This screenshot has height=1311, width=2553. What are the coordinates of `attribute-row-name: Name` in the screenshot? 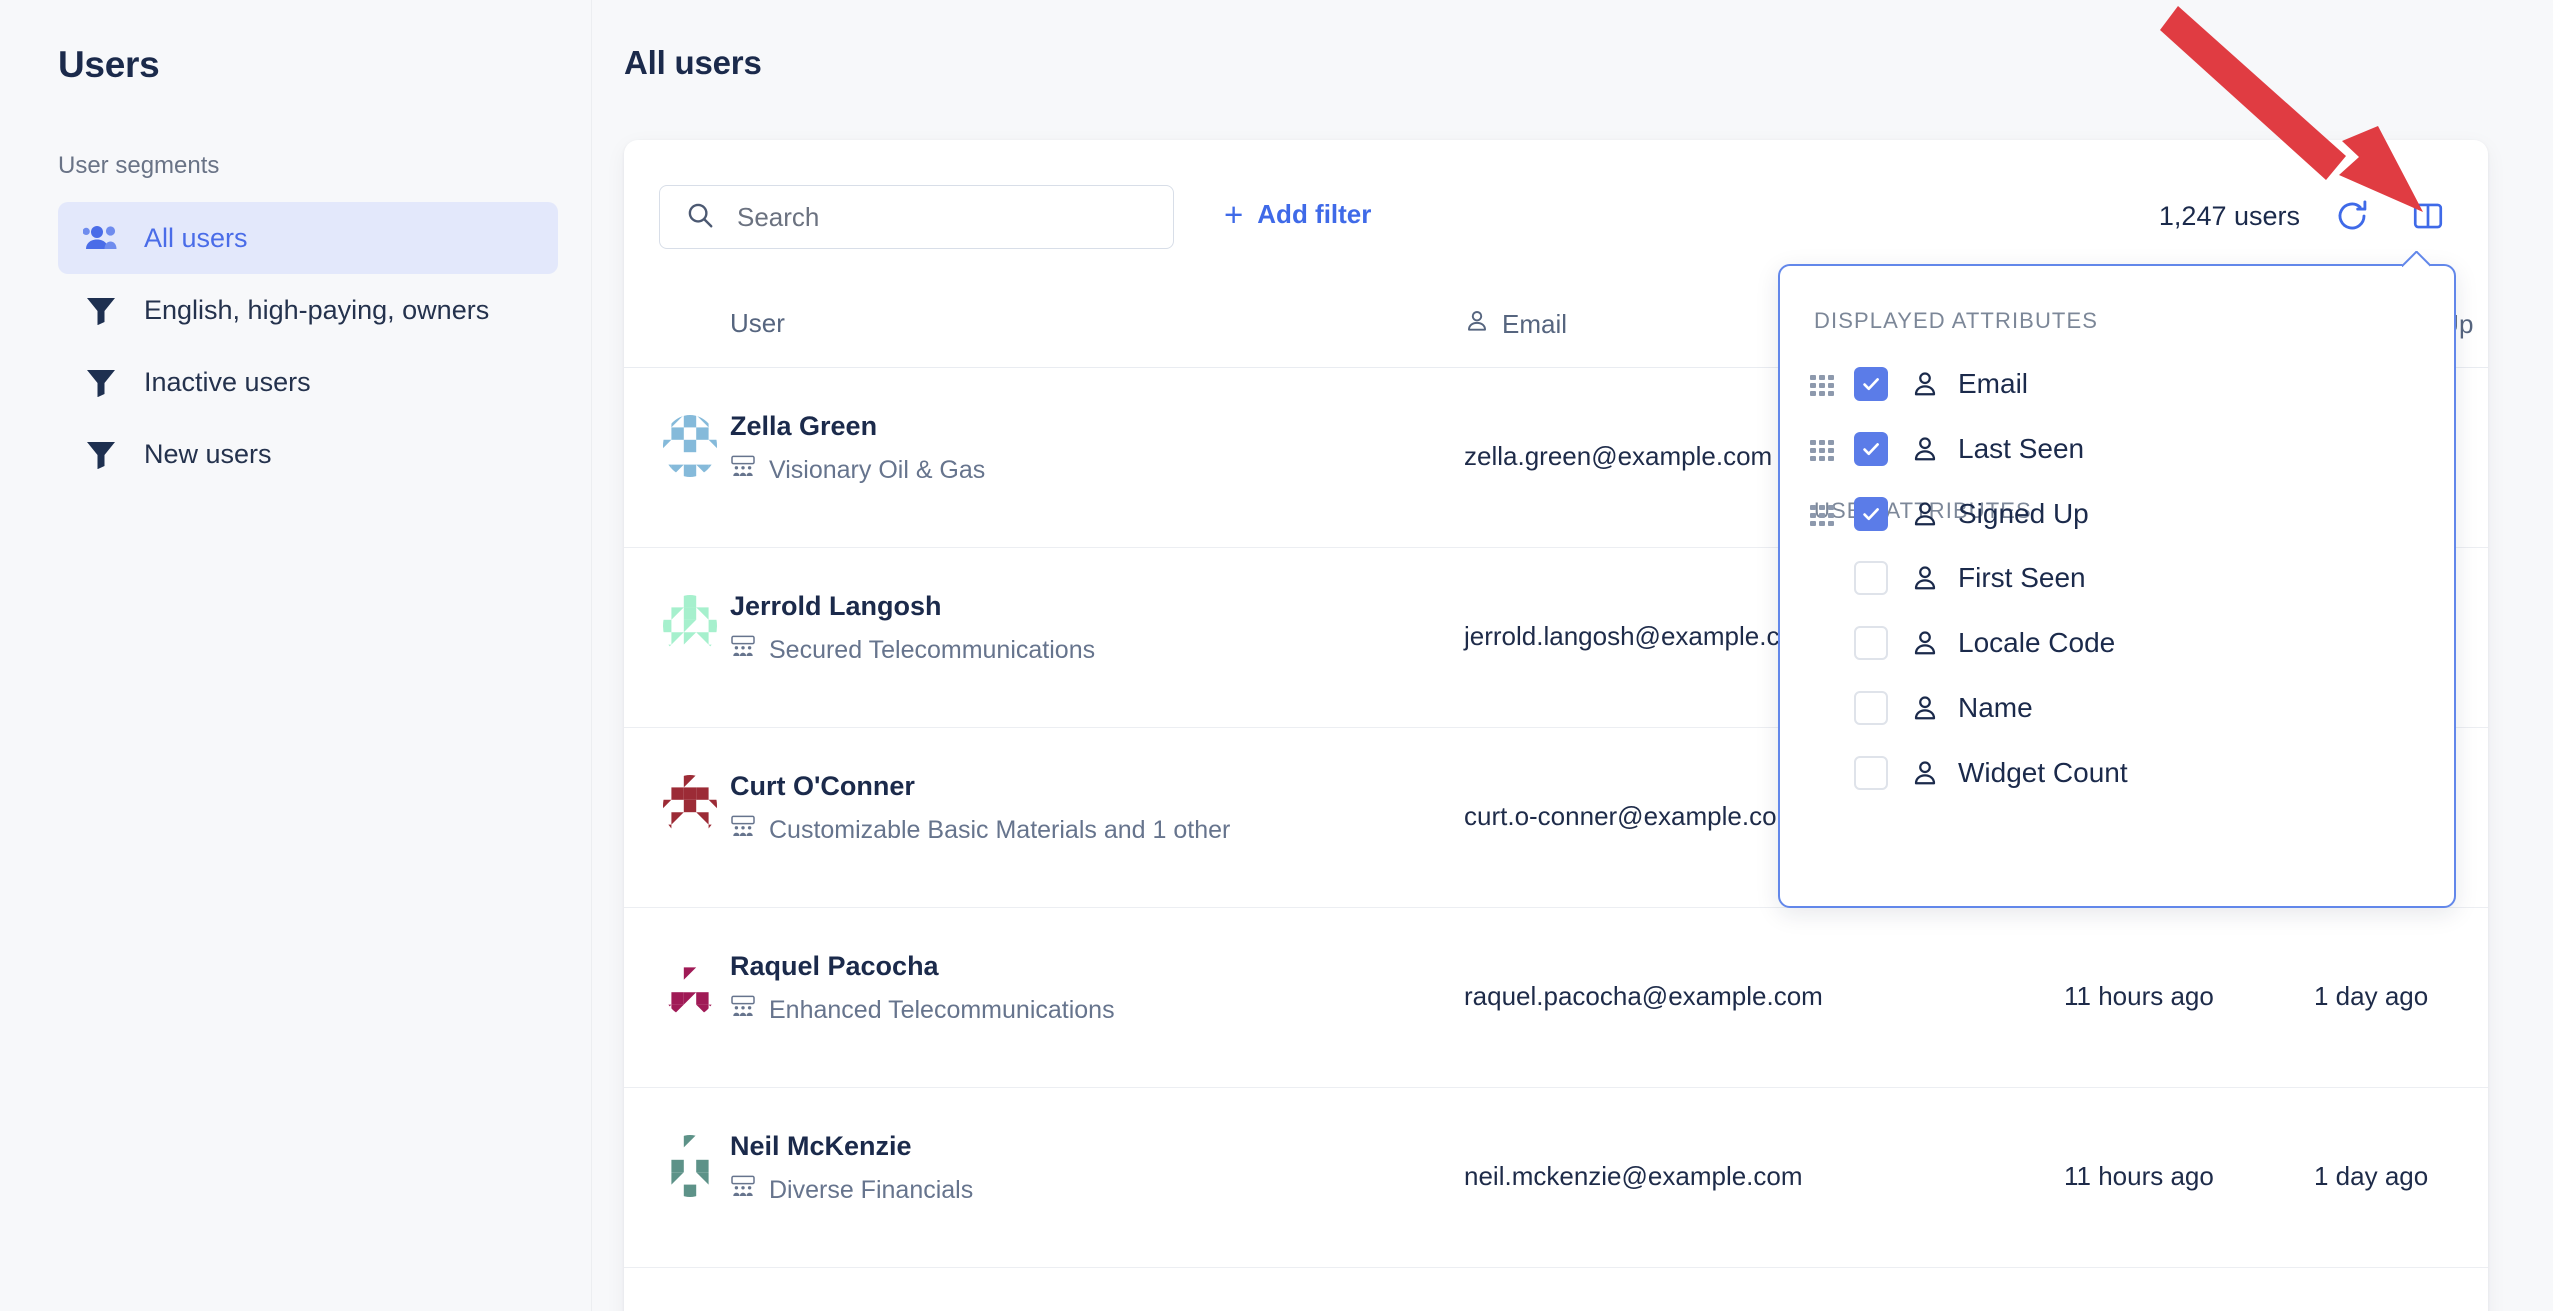 It's located at (1921, 708).